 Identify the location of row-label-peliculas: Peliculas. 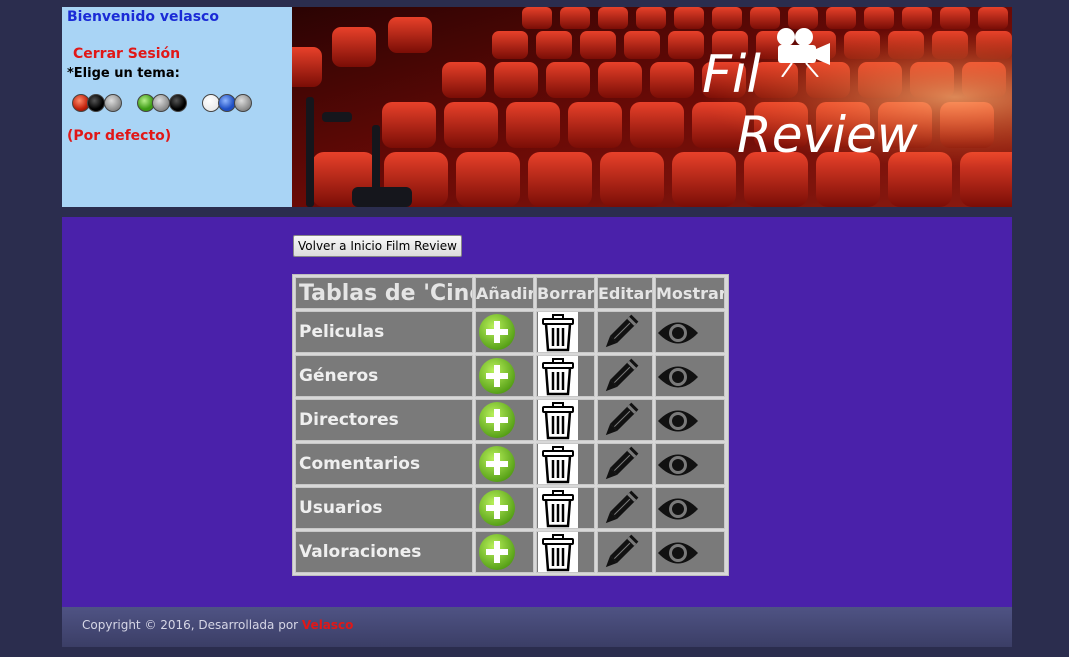
(384, 332).